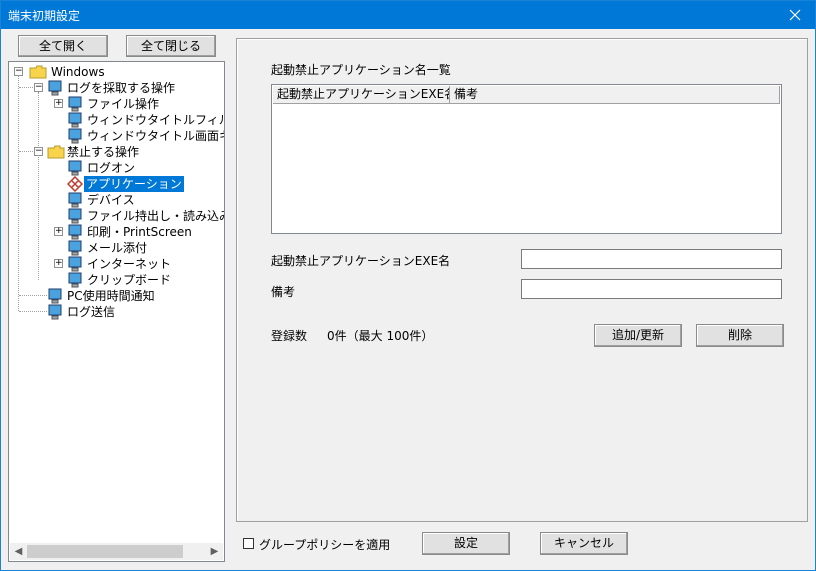  What do you see at coordinates (380, 336) in the screenshot?
I see `count-value: 0件（最大 100件）` at bounding box center [380, 336].